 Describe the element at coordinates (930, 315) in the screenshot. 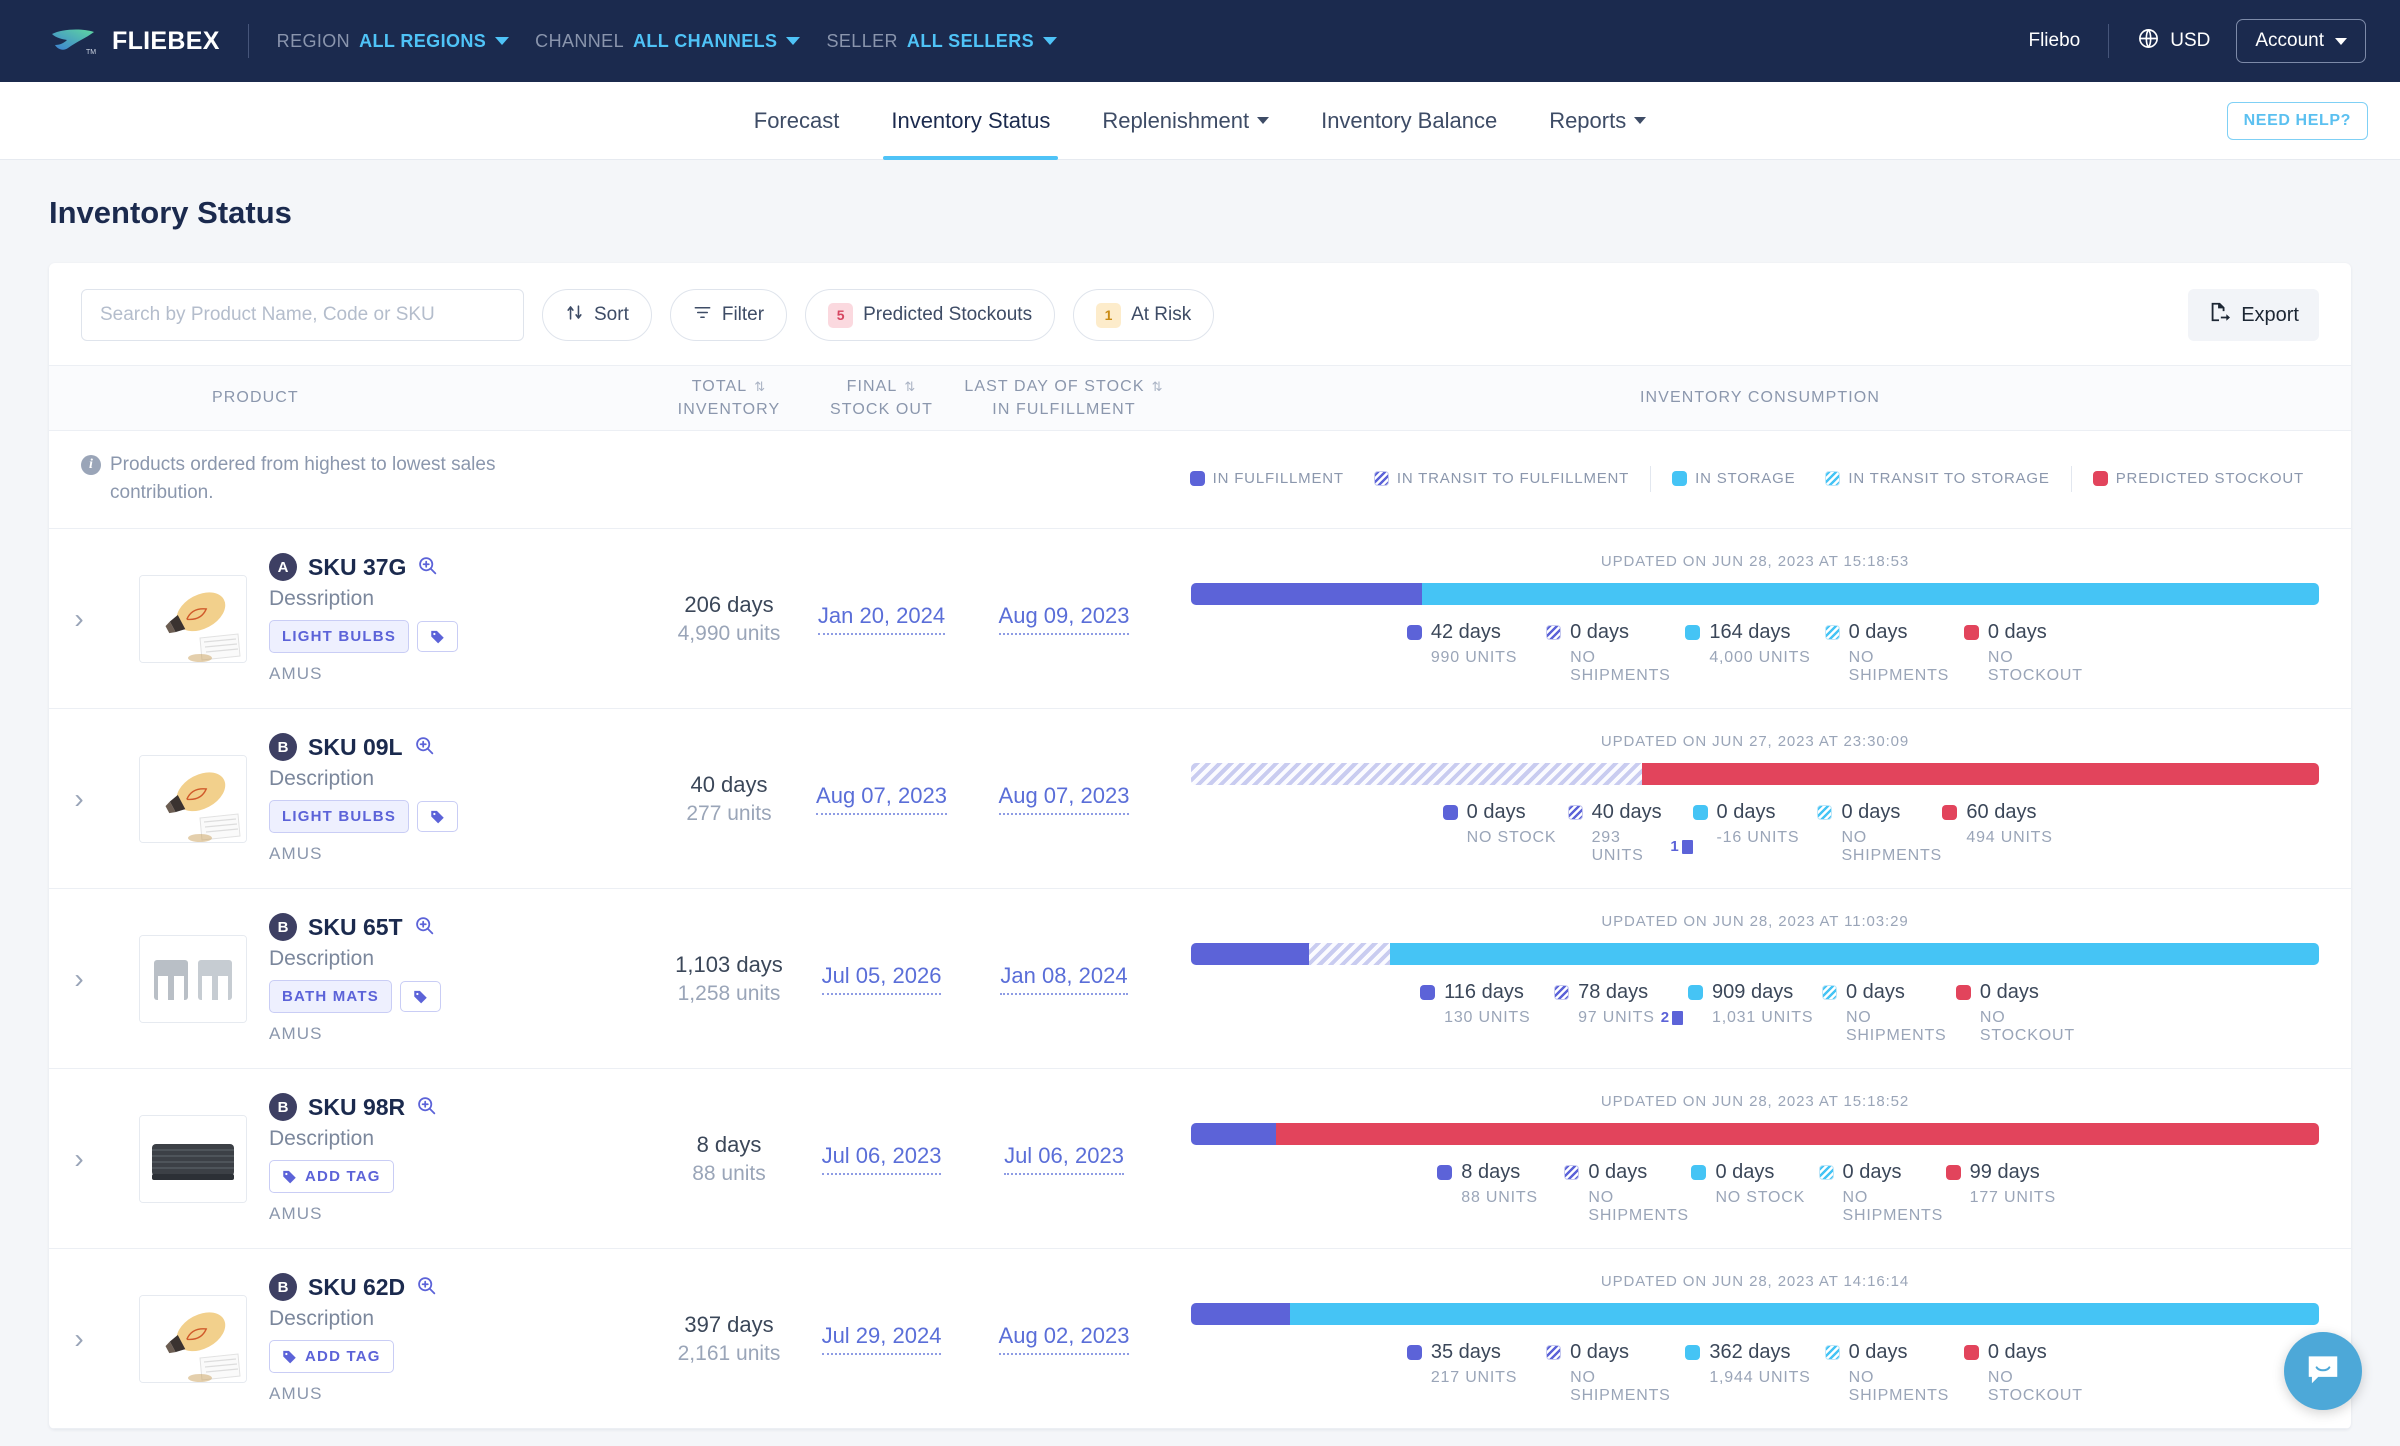

I see `predicted-stockouts-filter: 5 Predicted Stockouts` at that location.